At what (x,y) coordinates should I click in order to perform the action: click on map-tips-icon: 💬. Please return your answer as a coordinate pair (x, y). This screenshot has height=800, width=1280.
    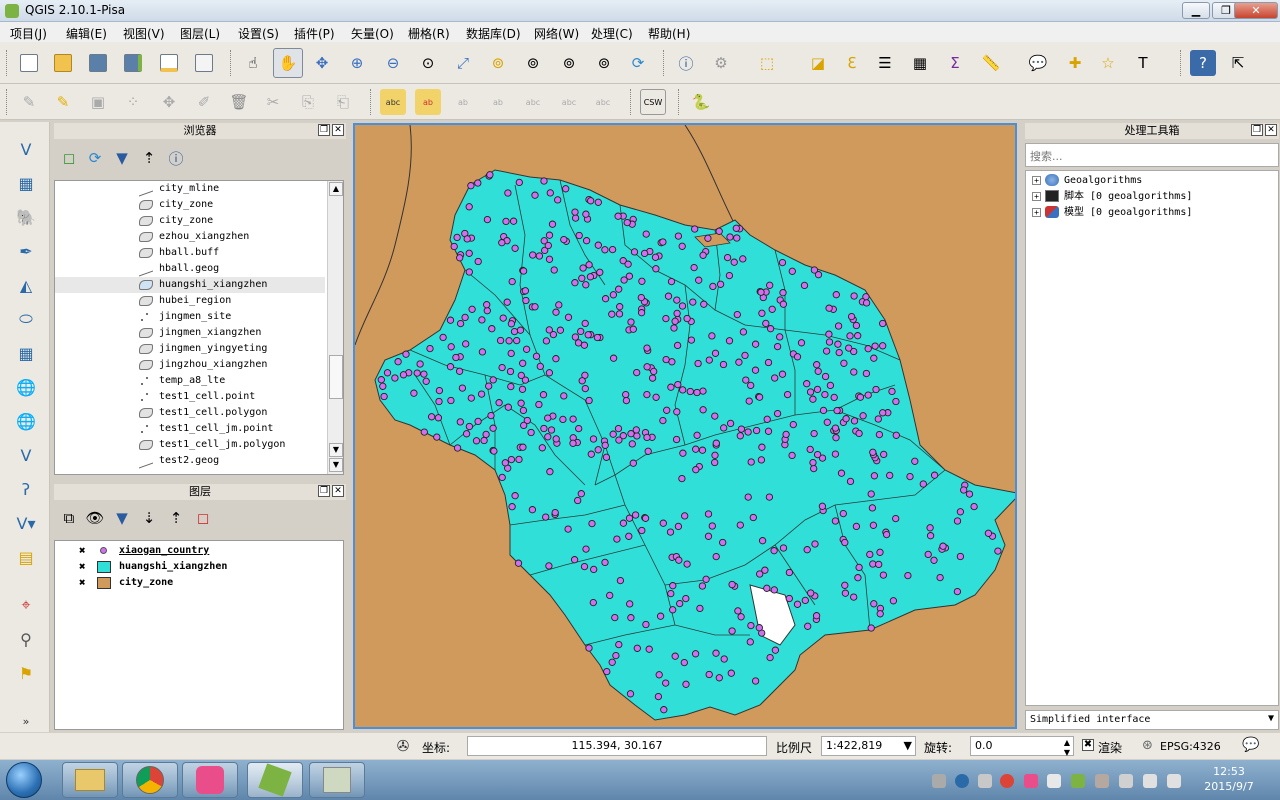
    Looking at the image, I should click on (1038, 63).